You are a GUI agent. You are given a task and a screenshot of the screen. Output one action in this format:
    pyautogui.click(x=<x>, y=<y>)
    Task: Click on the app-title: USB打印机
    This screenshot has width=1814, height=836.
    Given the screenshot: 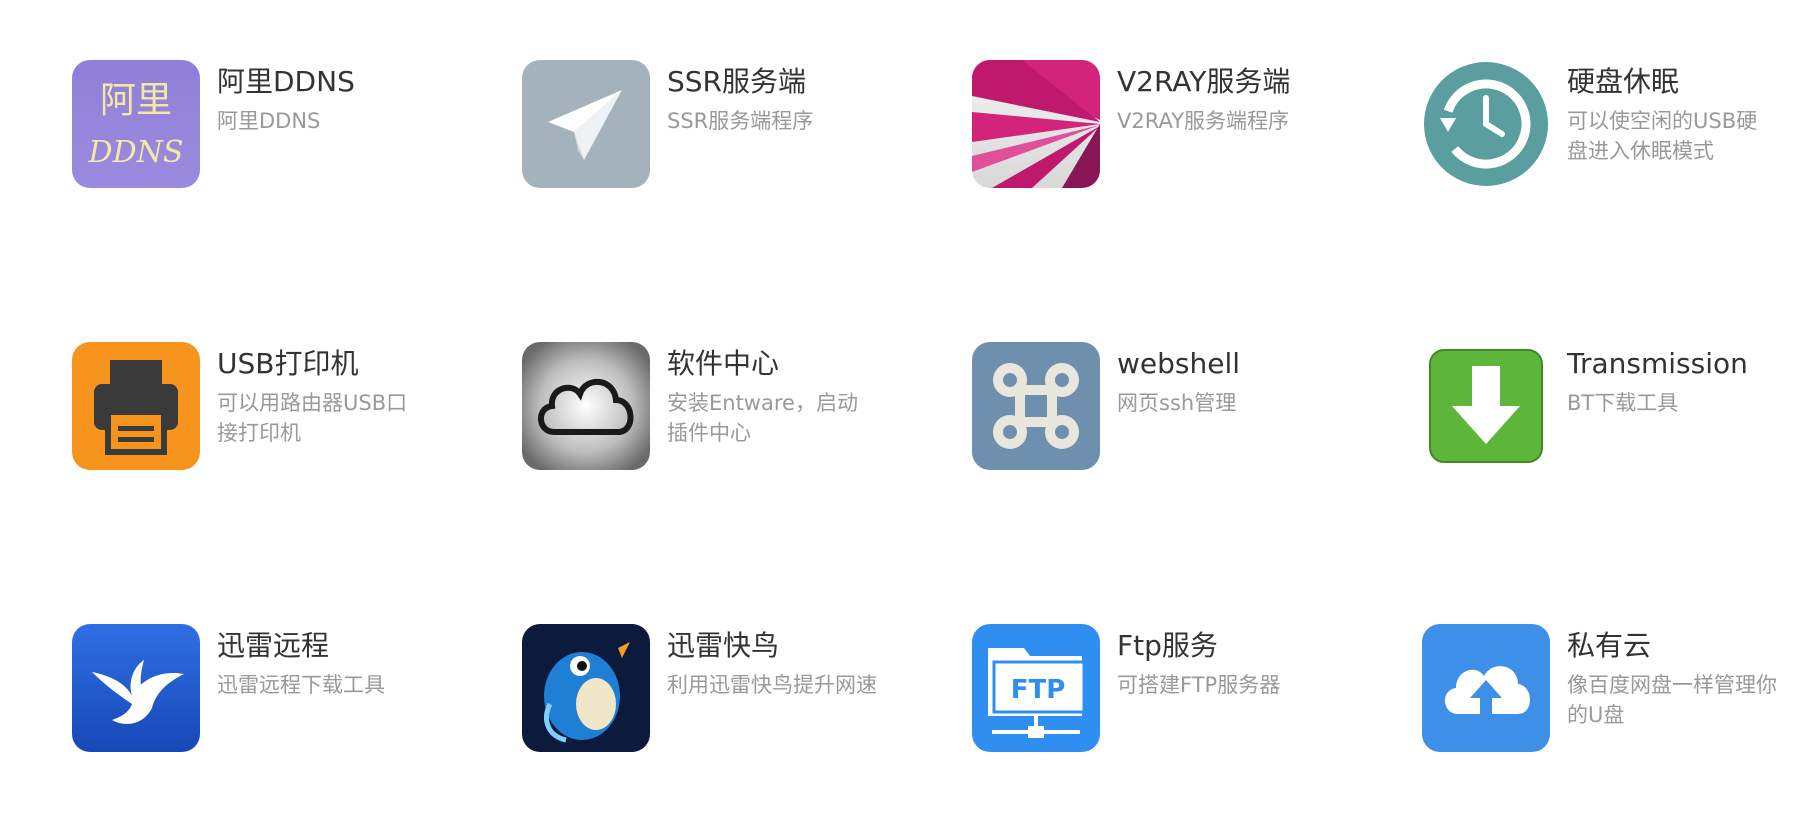 What is the action you would take?
    pyautogui.click(x=287, y=364)
    